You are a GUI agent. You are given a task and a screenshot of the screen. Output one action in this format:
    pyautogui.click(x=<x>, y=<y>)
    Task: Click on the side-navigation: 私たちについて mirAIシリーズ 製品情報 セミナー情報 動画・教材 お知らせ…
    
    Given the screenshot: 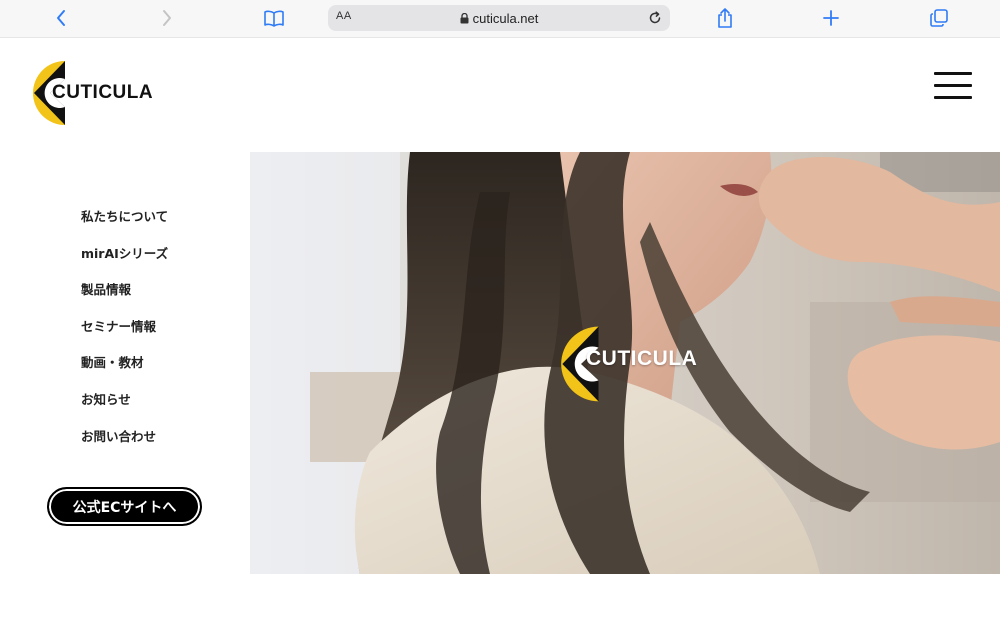 What is the action you would take?
    pyautogui.click(x=124, y=334)
    